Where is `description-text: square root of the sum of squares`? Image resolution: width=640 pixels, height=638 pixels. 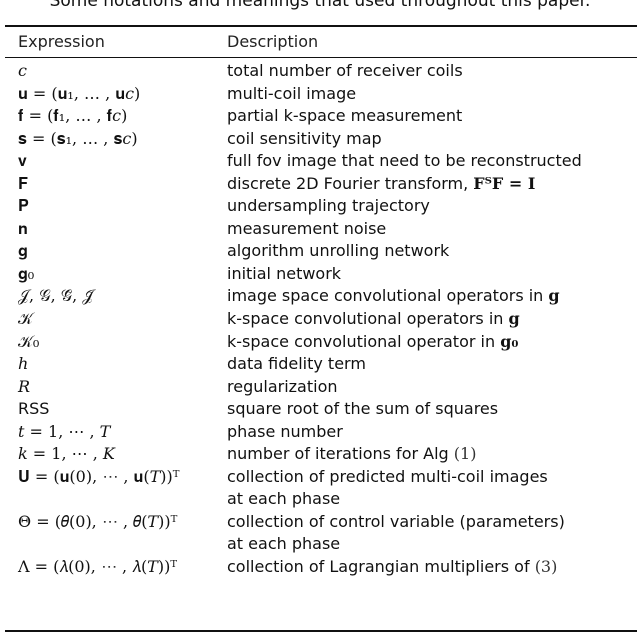
description-text: square root of the sum of squares is located at coordinates (363, 409).